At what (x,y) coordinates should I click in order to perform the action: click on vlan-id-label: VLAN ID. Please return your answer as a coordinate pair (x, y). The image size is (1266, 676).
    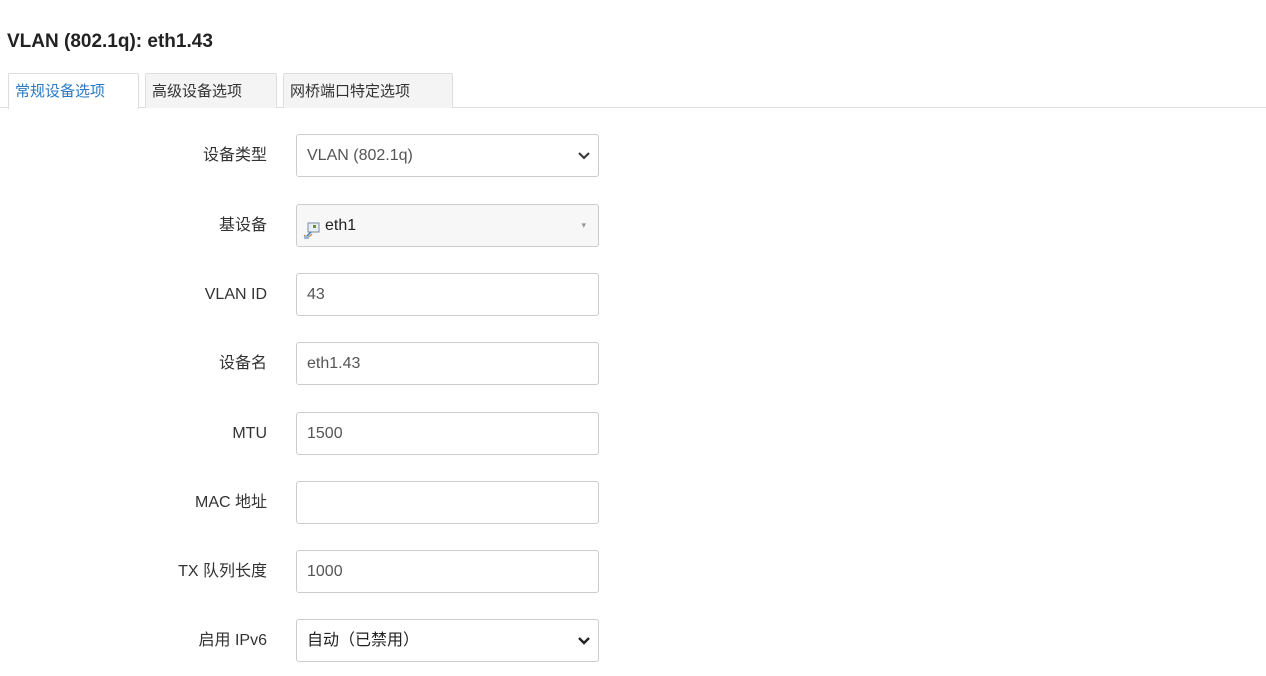
    Looking at the image, I should click on (235, 294).